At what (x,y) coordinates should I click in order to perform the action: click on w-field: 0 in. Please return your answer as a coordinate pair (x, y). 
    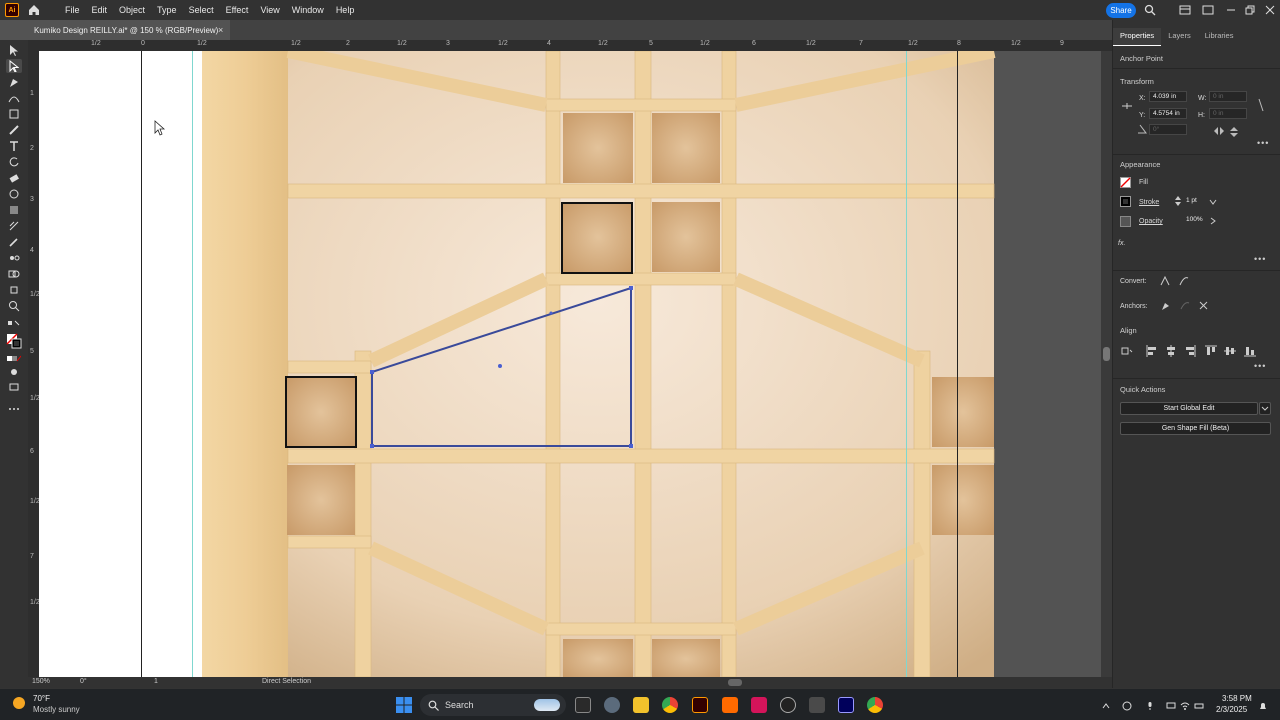
    Looking at the image, I should click on (1228, 96).